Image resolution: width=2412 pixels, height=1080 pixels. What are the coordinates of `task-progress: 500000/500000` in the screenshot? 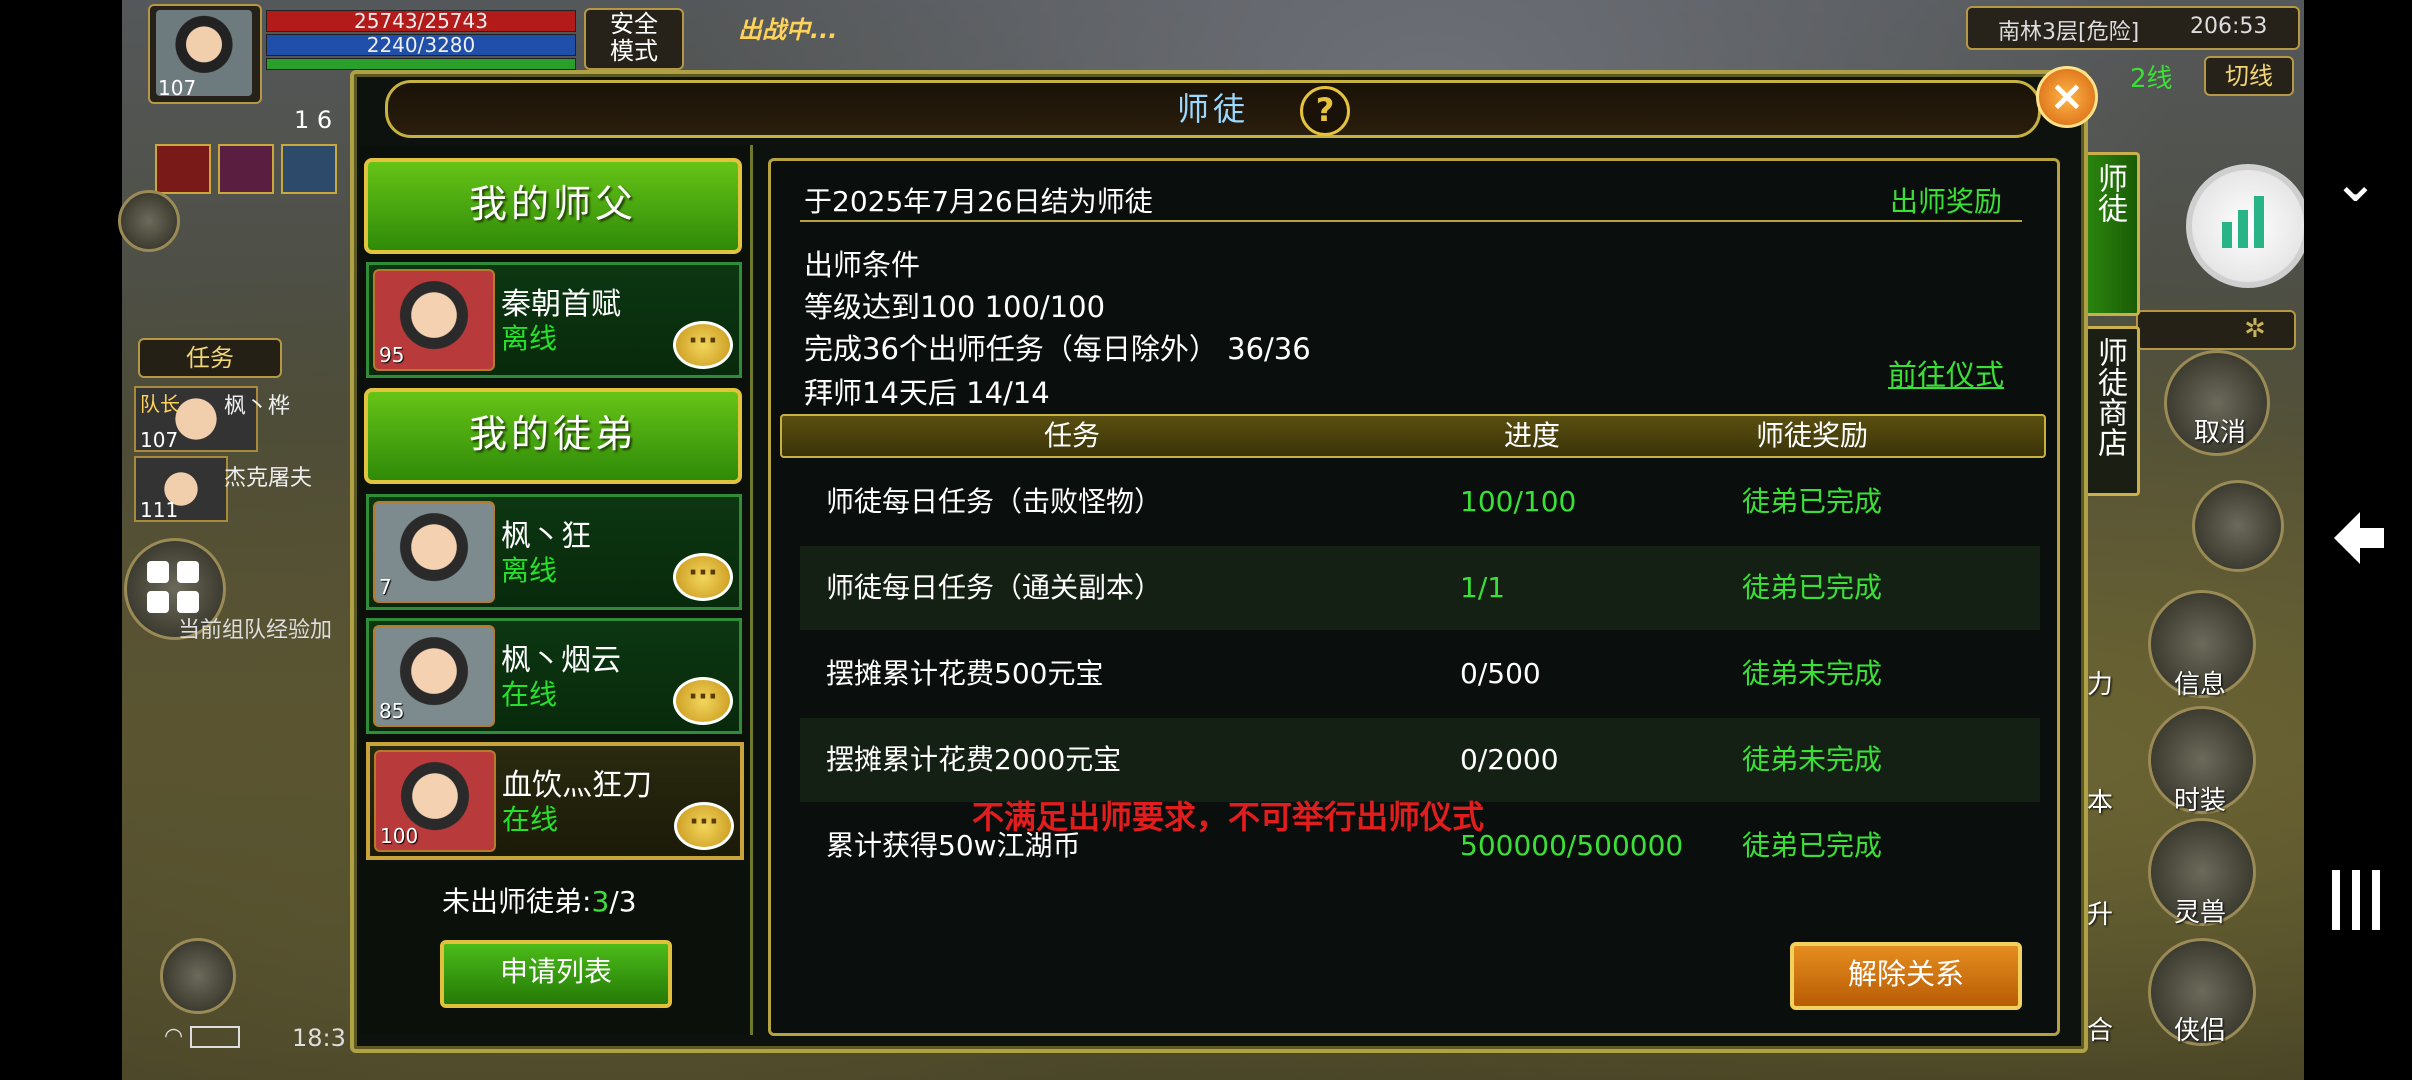 It's located at (1572, 845).